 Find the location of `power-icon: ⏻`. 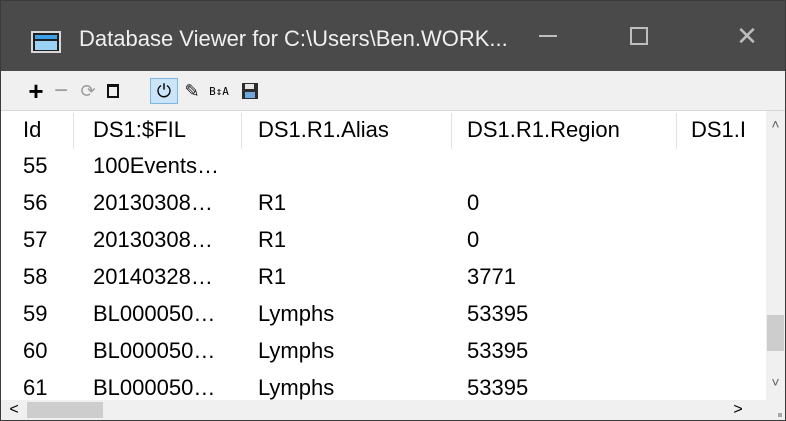

power-icon: ⏻ is located at coordinates (164, 90).